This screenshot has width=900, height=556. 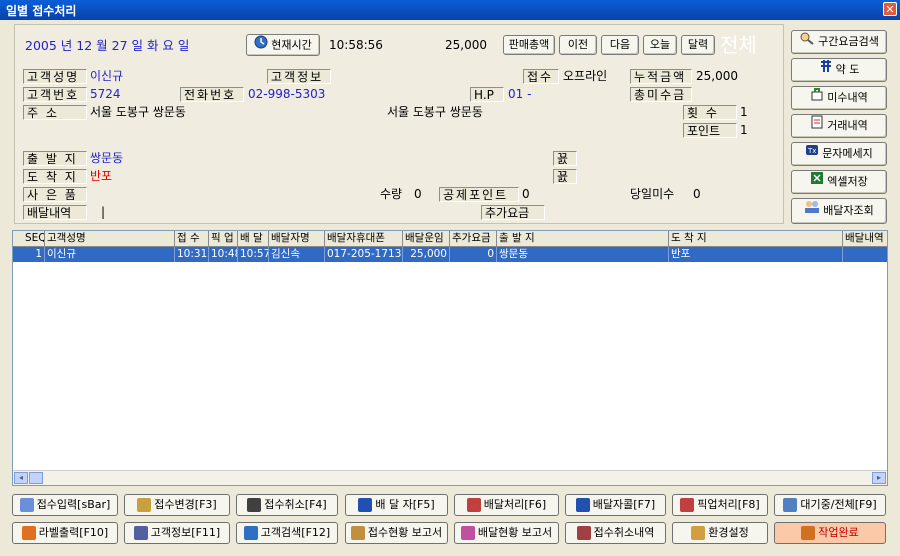 What do you see at coordinates (103, 212) in the screenshot?
I see `delivery-detail-field: |` at bounding box center [103, 212].